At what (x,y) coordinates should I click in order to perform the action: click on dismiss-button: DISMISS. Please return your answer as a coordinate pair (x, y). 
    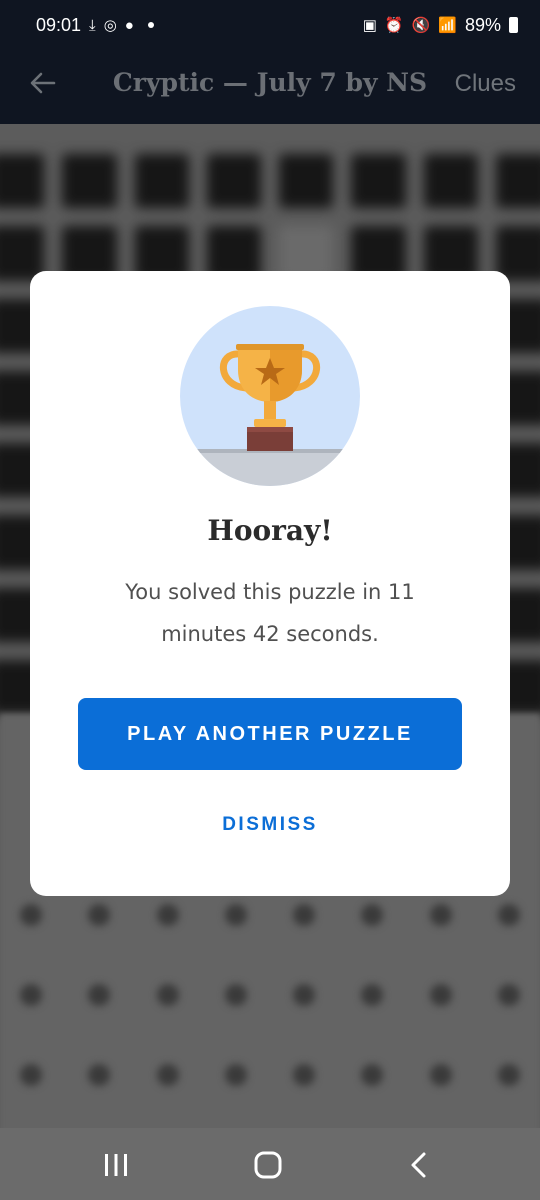
    Looking at the image, I should click on (270, 825).